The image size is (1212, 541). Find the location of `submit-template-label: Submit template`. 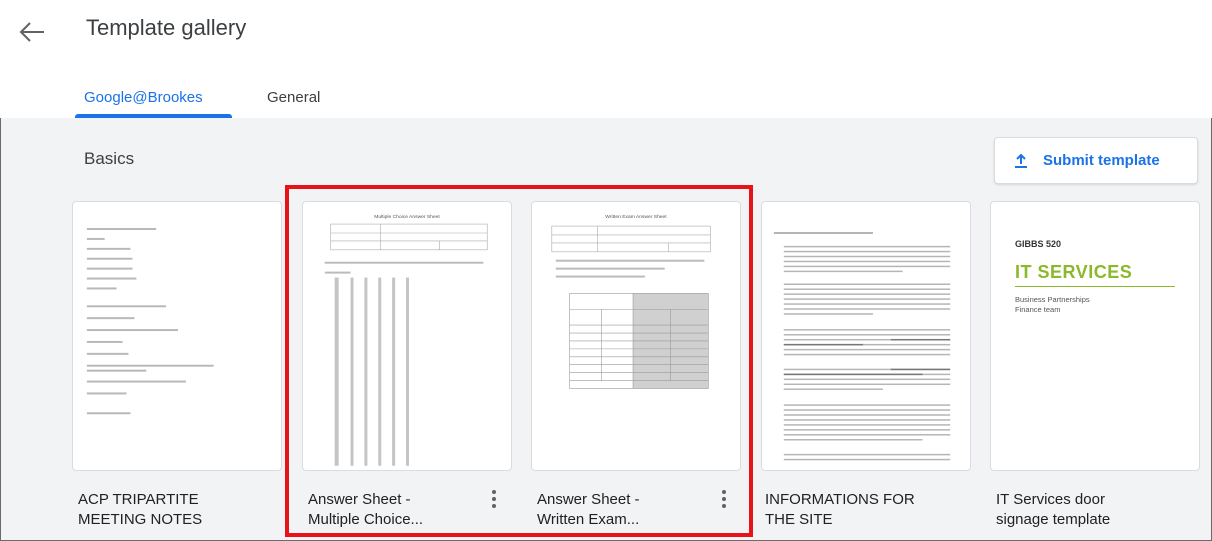

submit-template-label: Submit template is located at coordinates (1101, 160).